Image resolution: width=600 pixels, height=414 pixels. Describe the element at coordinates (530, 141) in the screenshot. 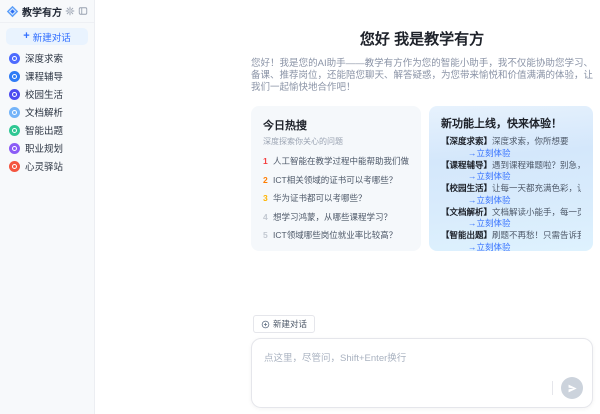

I see `feature-desc: 深度求索，你所想要` at that location.